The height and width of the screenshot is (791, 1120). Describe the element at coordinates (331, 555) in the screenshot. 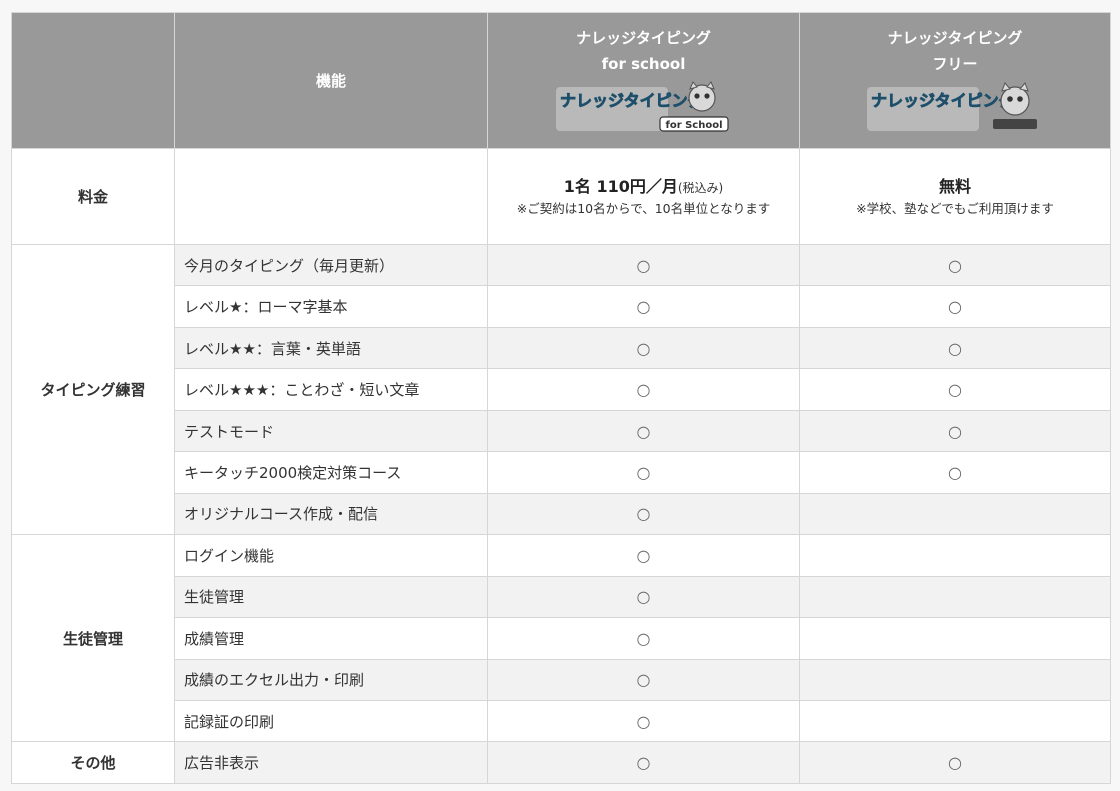

I see `feature-label: ログイン機能` at that location.